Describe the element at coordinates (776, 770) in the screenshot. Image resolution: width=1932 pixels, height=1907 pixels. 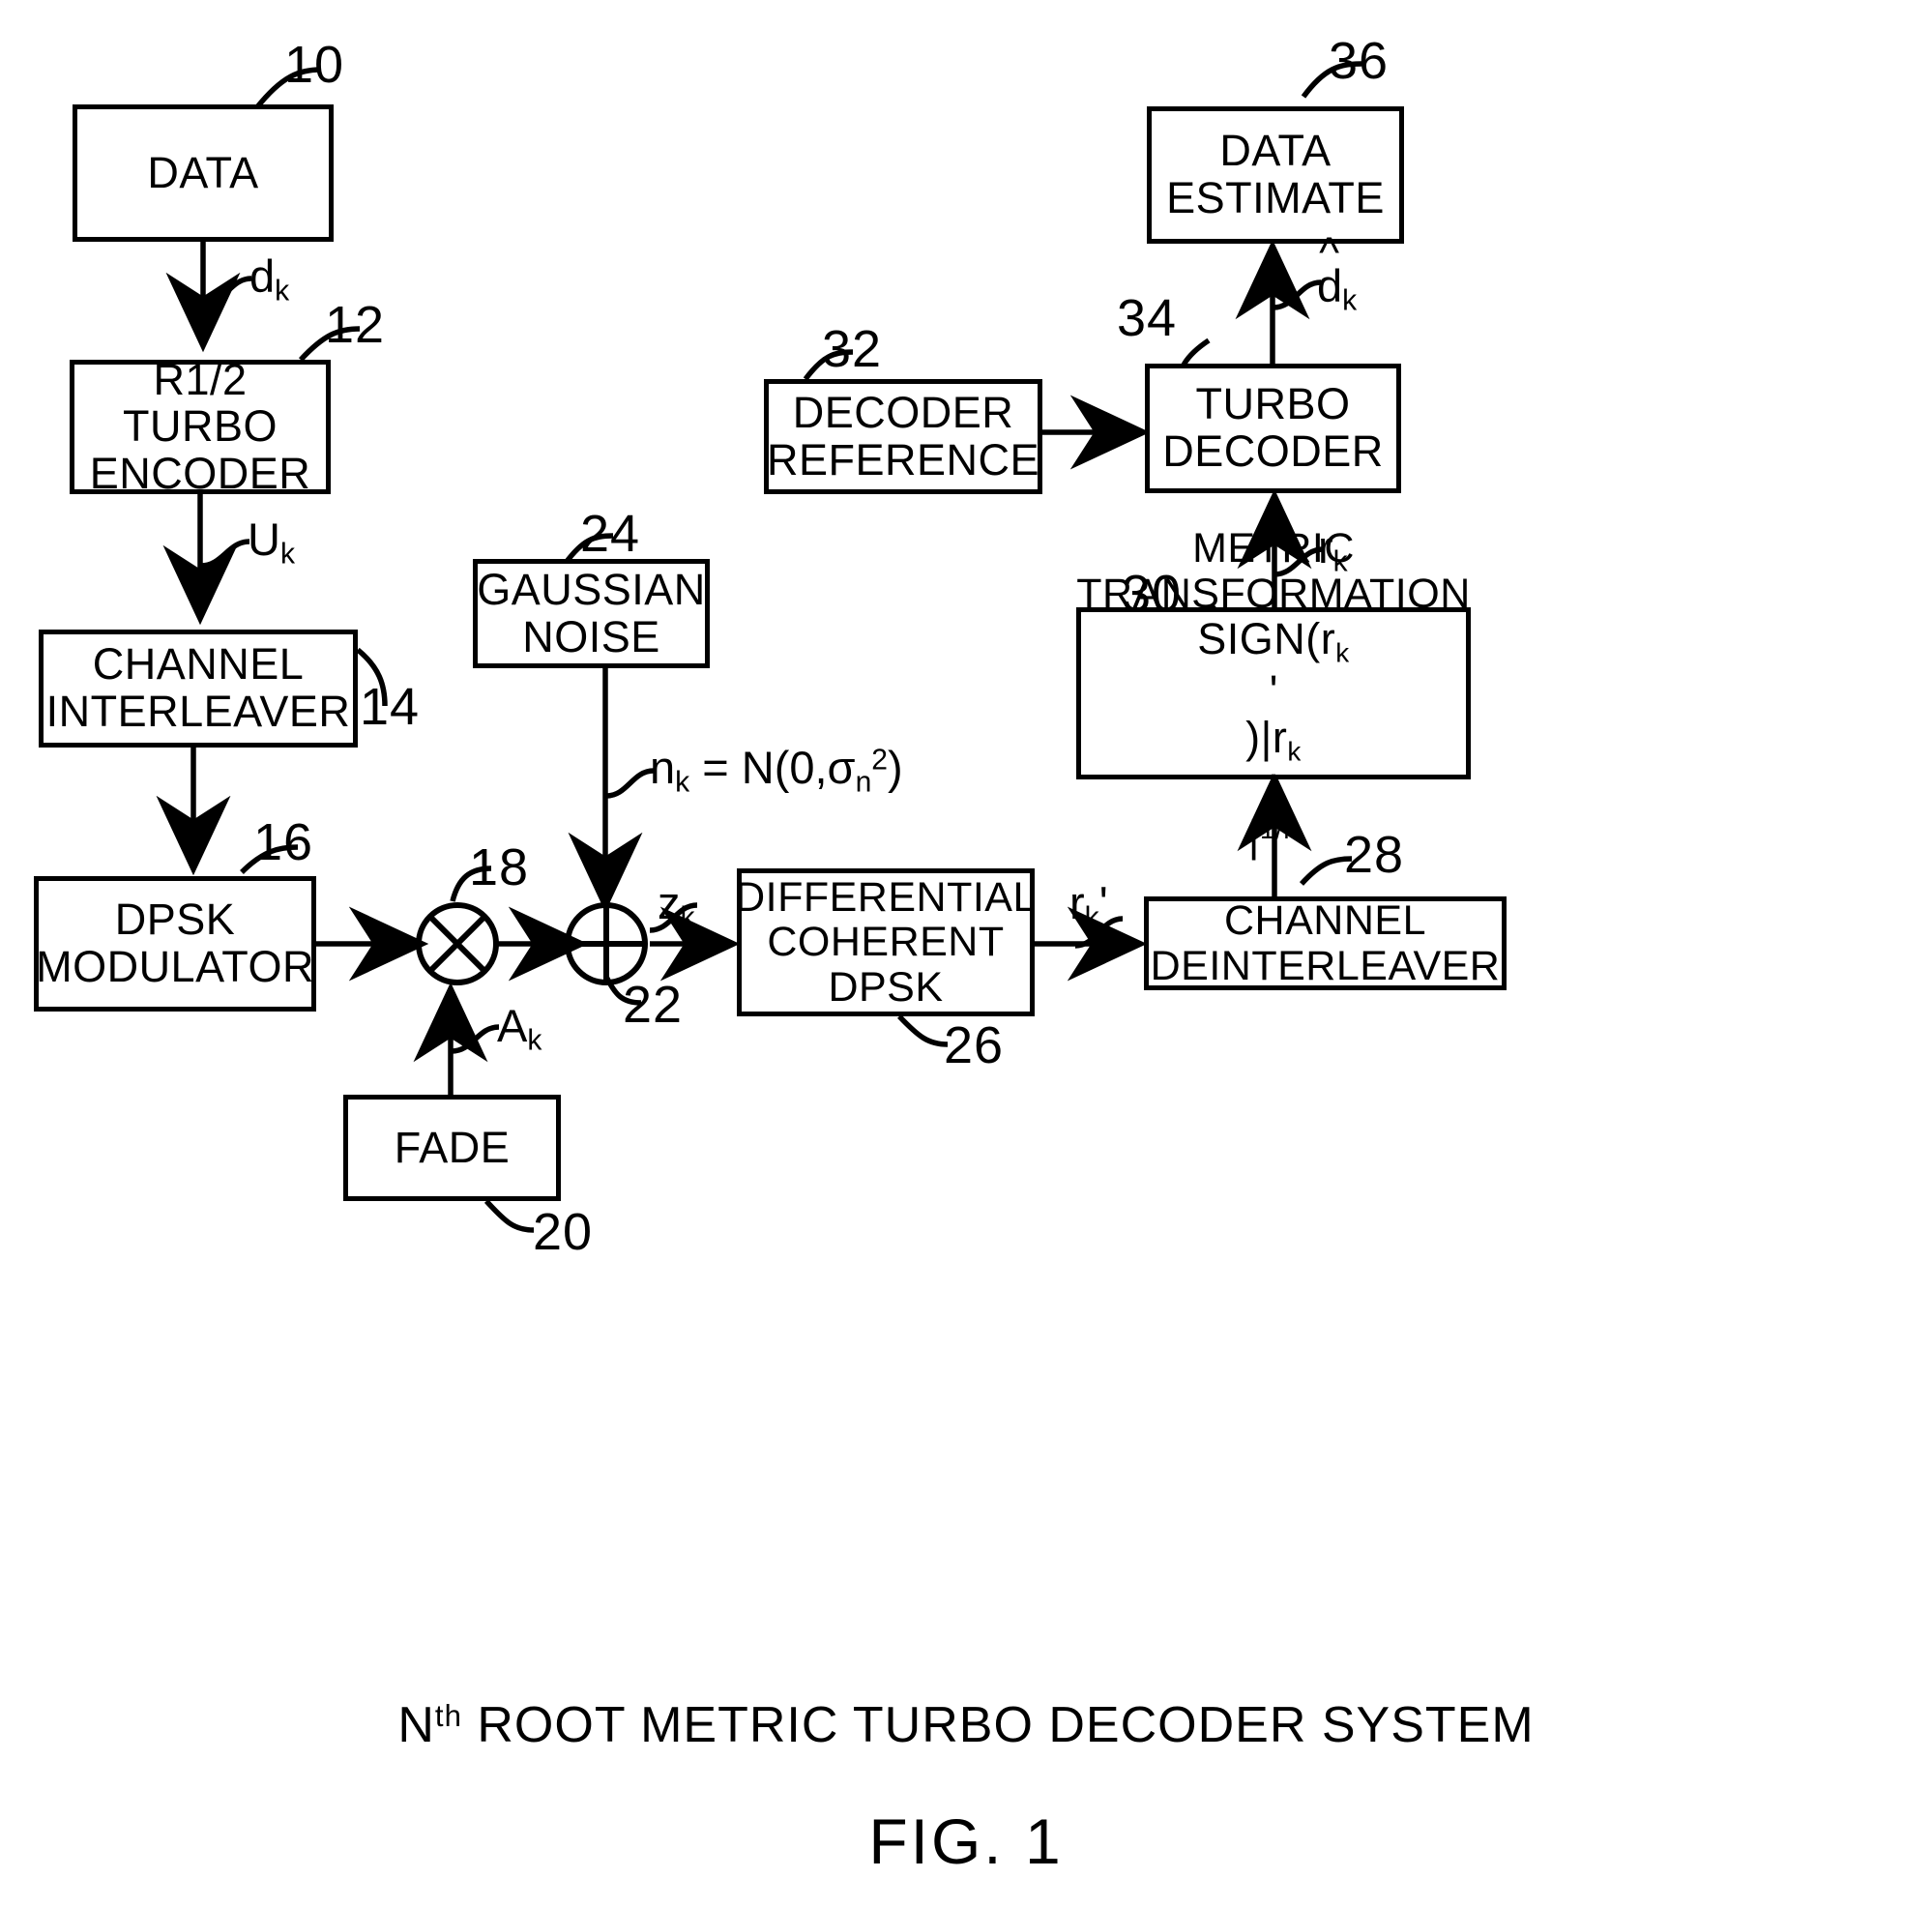
I see `signal-label-nk: nk = N(0,σn2)` at that location.